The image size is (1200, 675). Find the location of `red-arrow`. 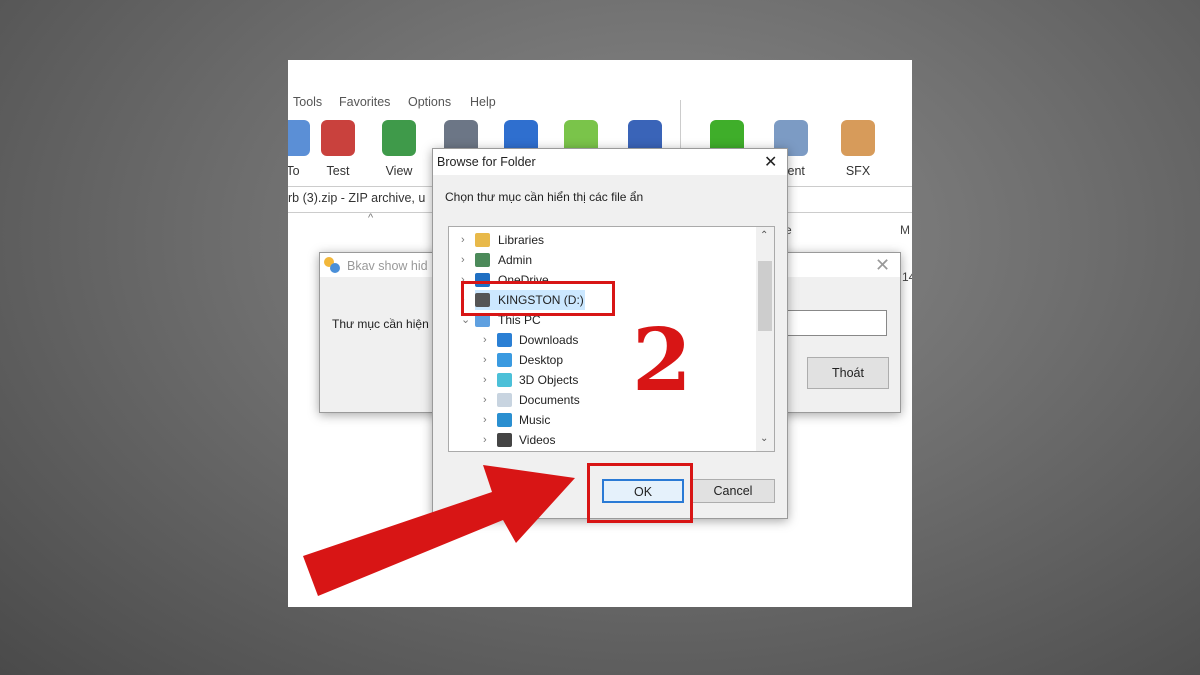

red-arrow is located at coordinates (439, 530).